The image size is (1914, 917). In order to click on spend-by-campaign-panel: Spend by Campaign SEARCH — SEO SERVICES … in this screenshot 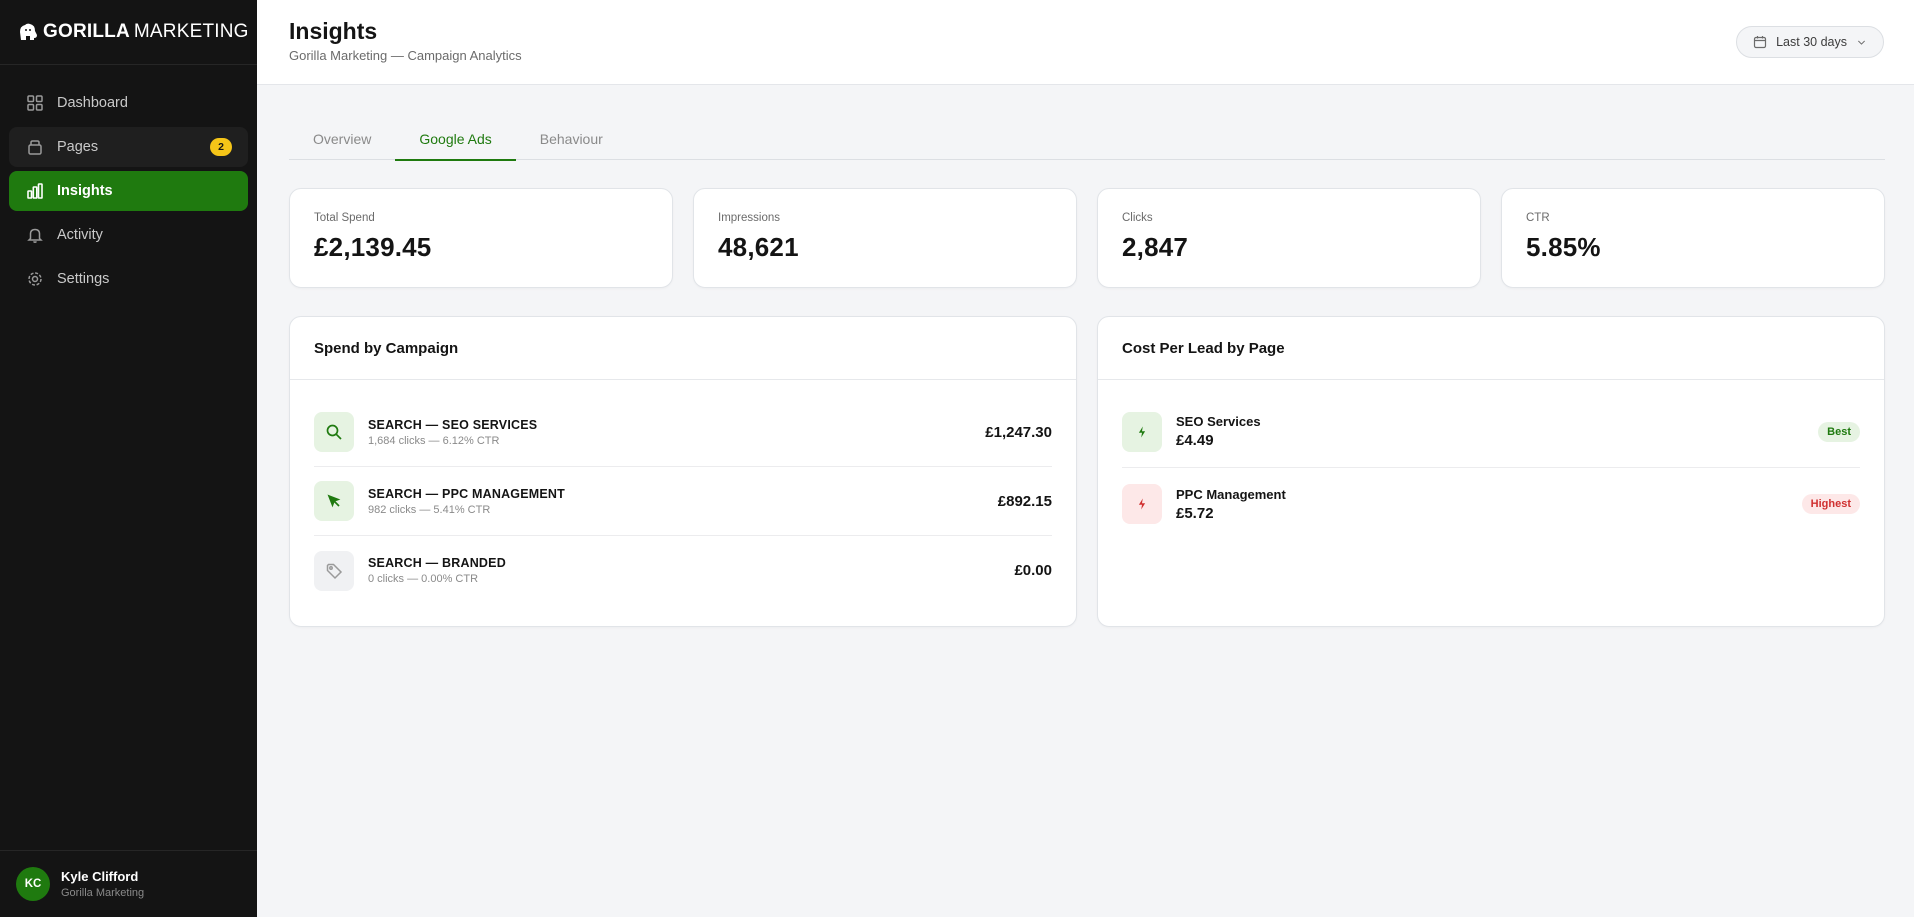, I will do `click(683, 471)`.